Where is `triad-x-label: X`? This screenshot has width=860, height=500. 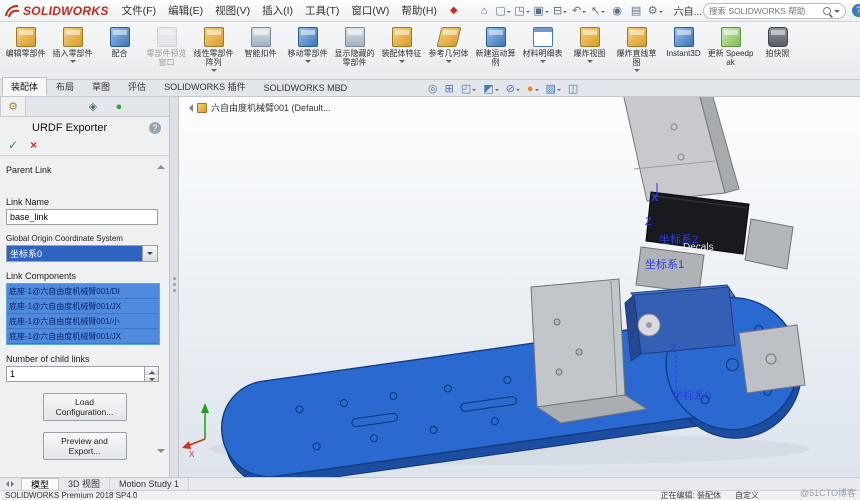 triad-x-label: X is located at coordinates (192, 454).